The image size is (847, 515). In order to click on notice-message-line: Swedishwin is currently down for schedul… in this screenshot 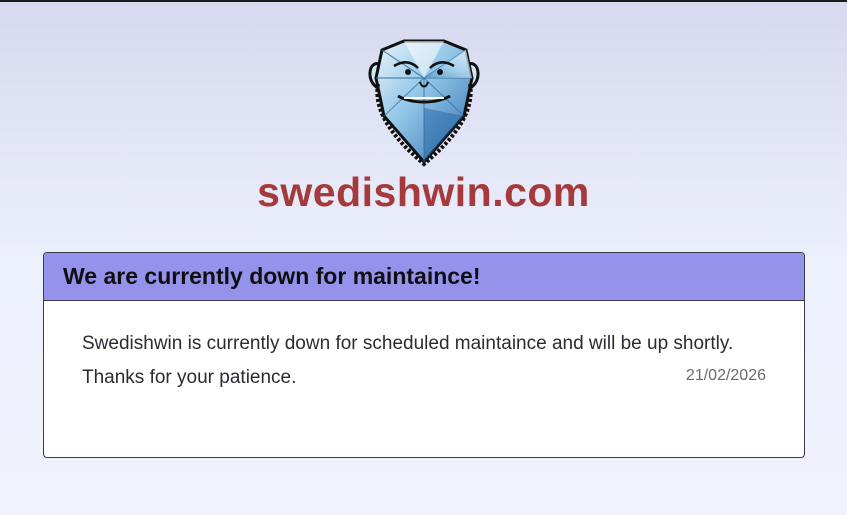, I will do `click(408, 343)`.